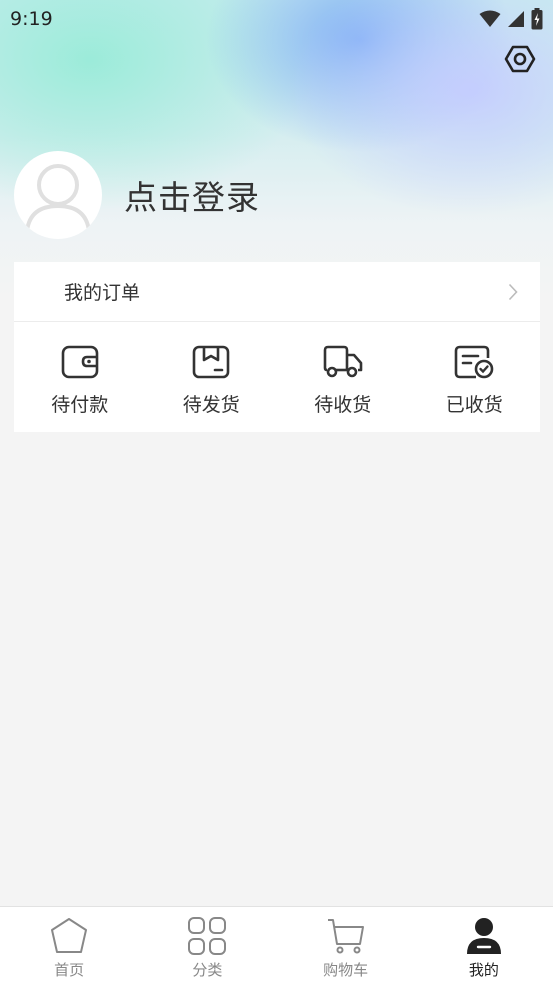 Image resolution: width=553 pixels, height=984 pixels. Describe the element at coordinates (102, 293) in the screenshot. I see `my-orders-title: 我的订单` at that location.